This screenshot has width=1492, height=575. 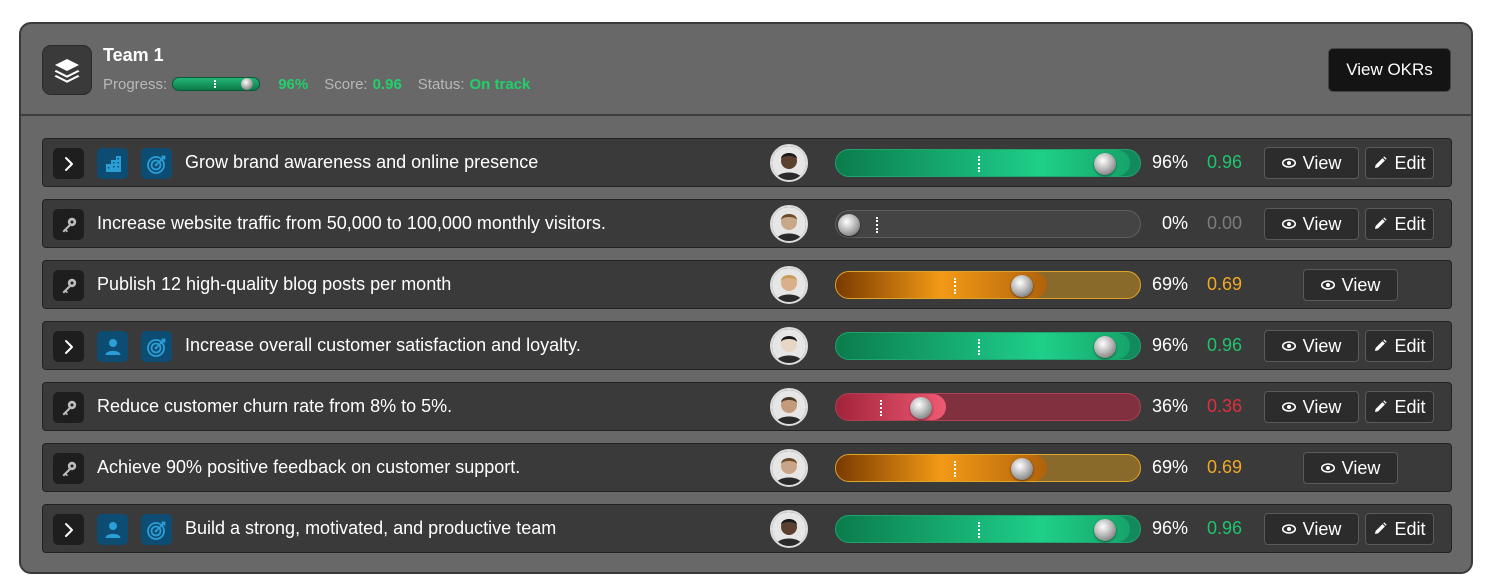 I want to click on score-label: Score:, so click(x=346, y=84).